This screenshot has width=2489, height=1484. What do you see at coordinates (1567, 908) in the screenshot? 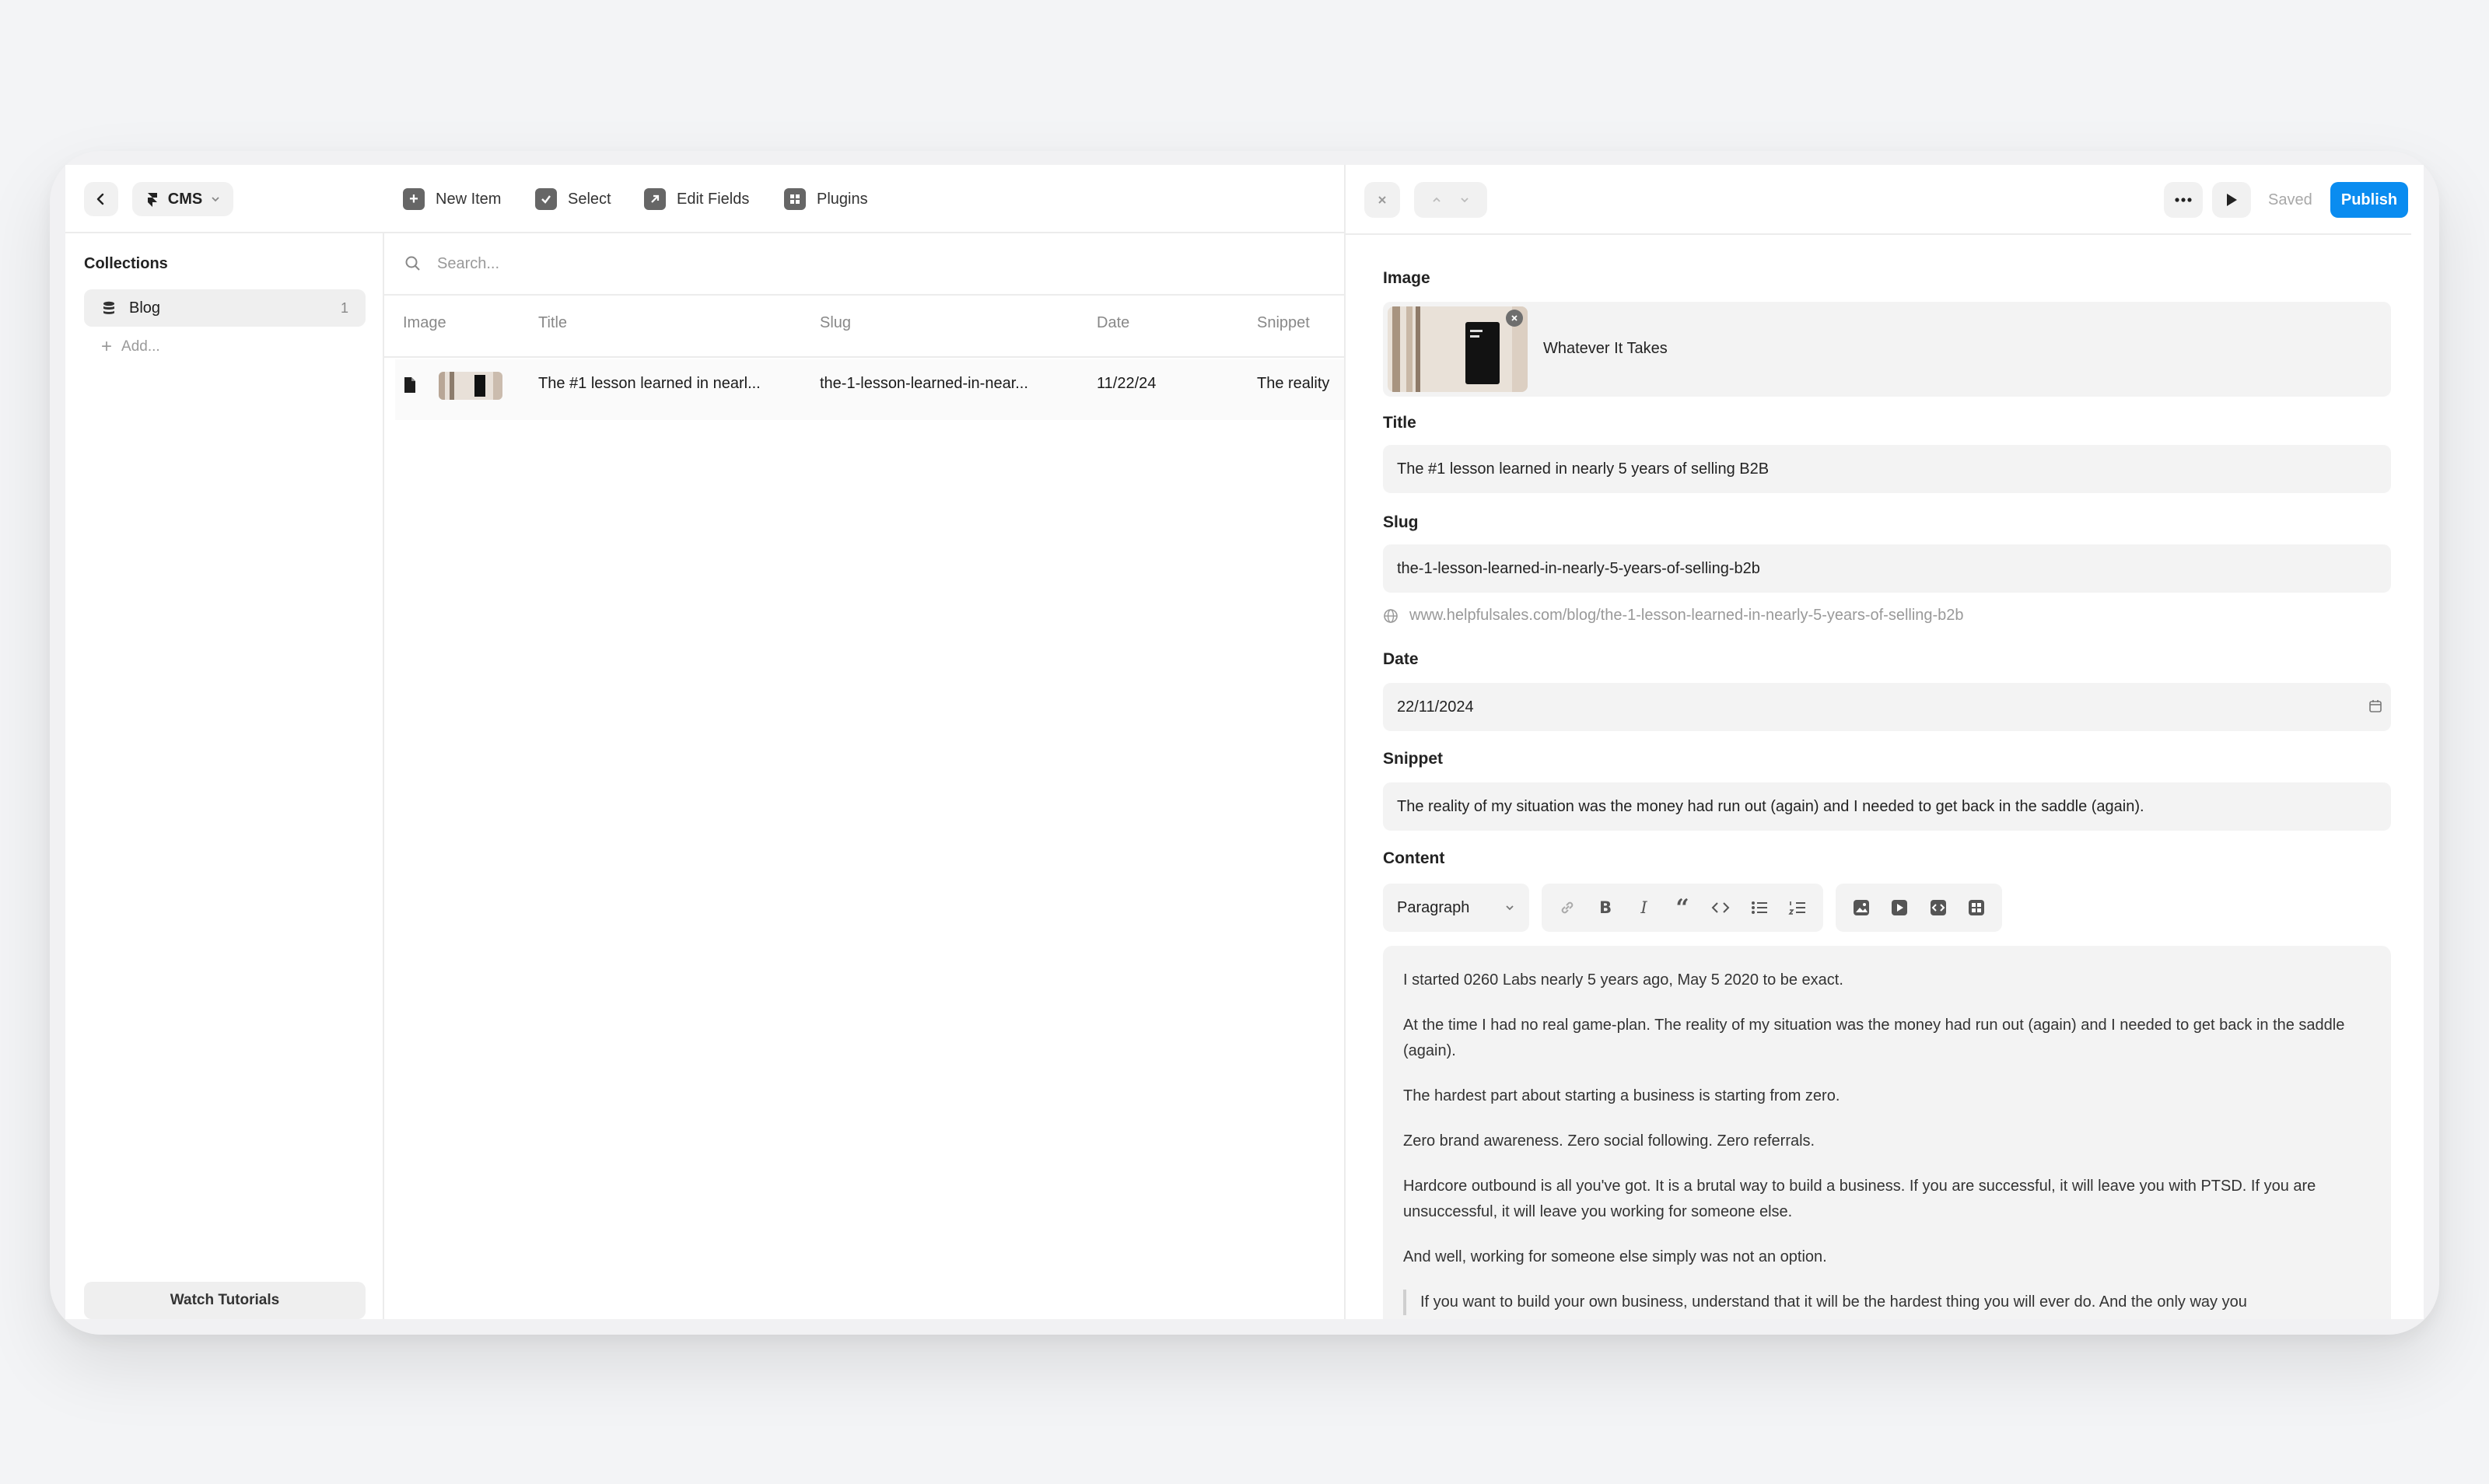
I see `link-icon` at bounding box center [1567, 908].